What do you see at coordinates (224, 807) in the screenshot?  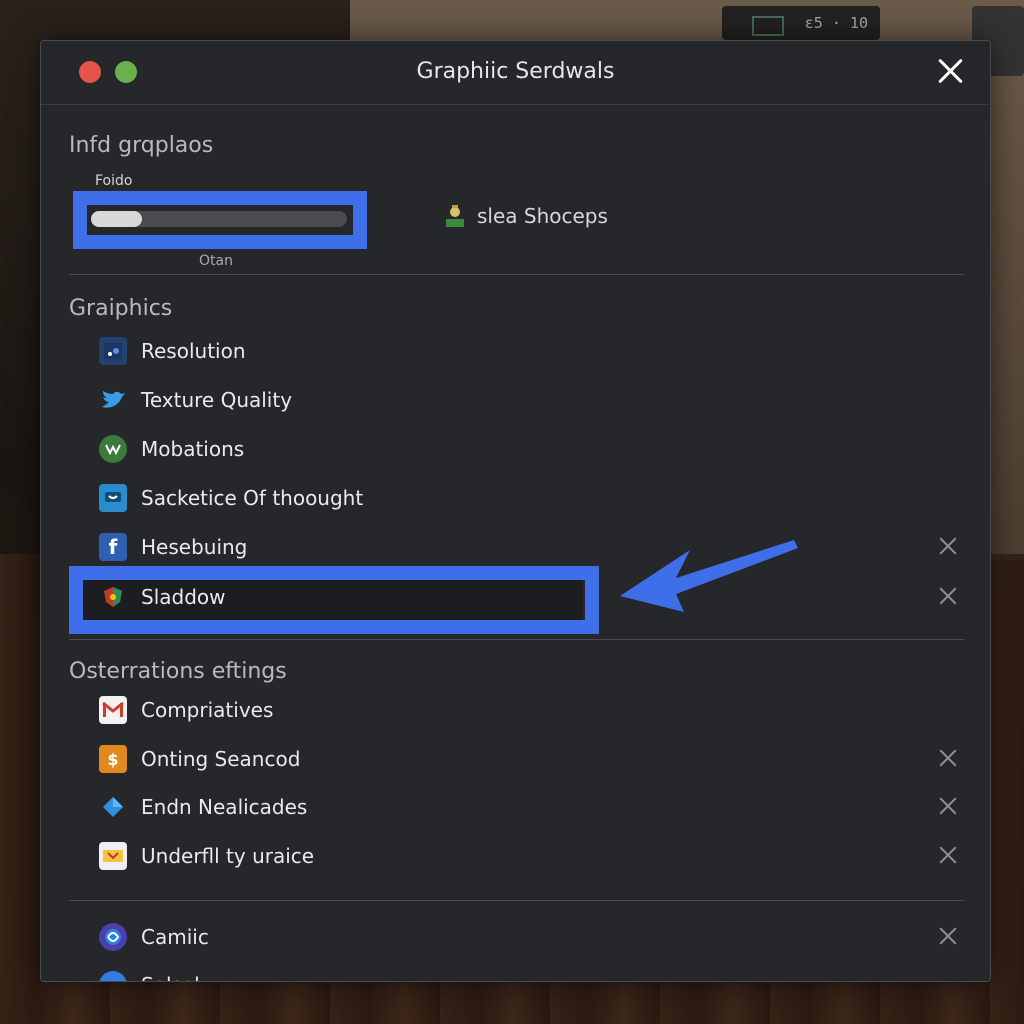 I see `setting-label: Endn Nealicades` at bounding box center [224, 807].